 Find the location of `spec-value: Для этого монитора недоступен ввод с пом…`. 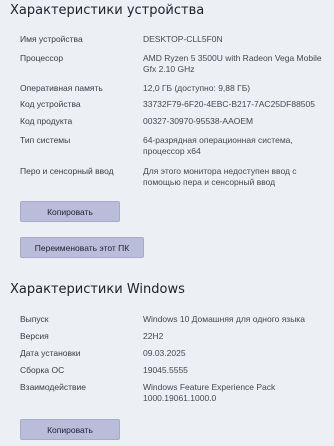

spec-value: Для этого монитора недоступен ввод с пом… is located at coordinates (220, 176).